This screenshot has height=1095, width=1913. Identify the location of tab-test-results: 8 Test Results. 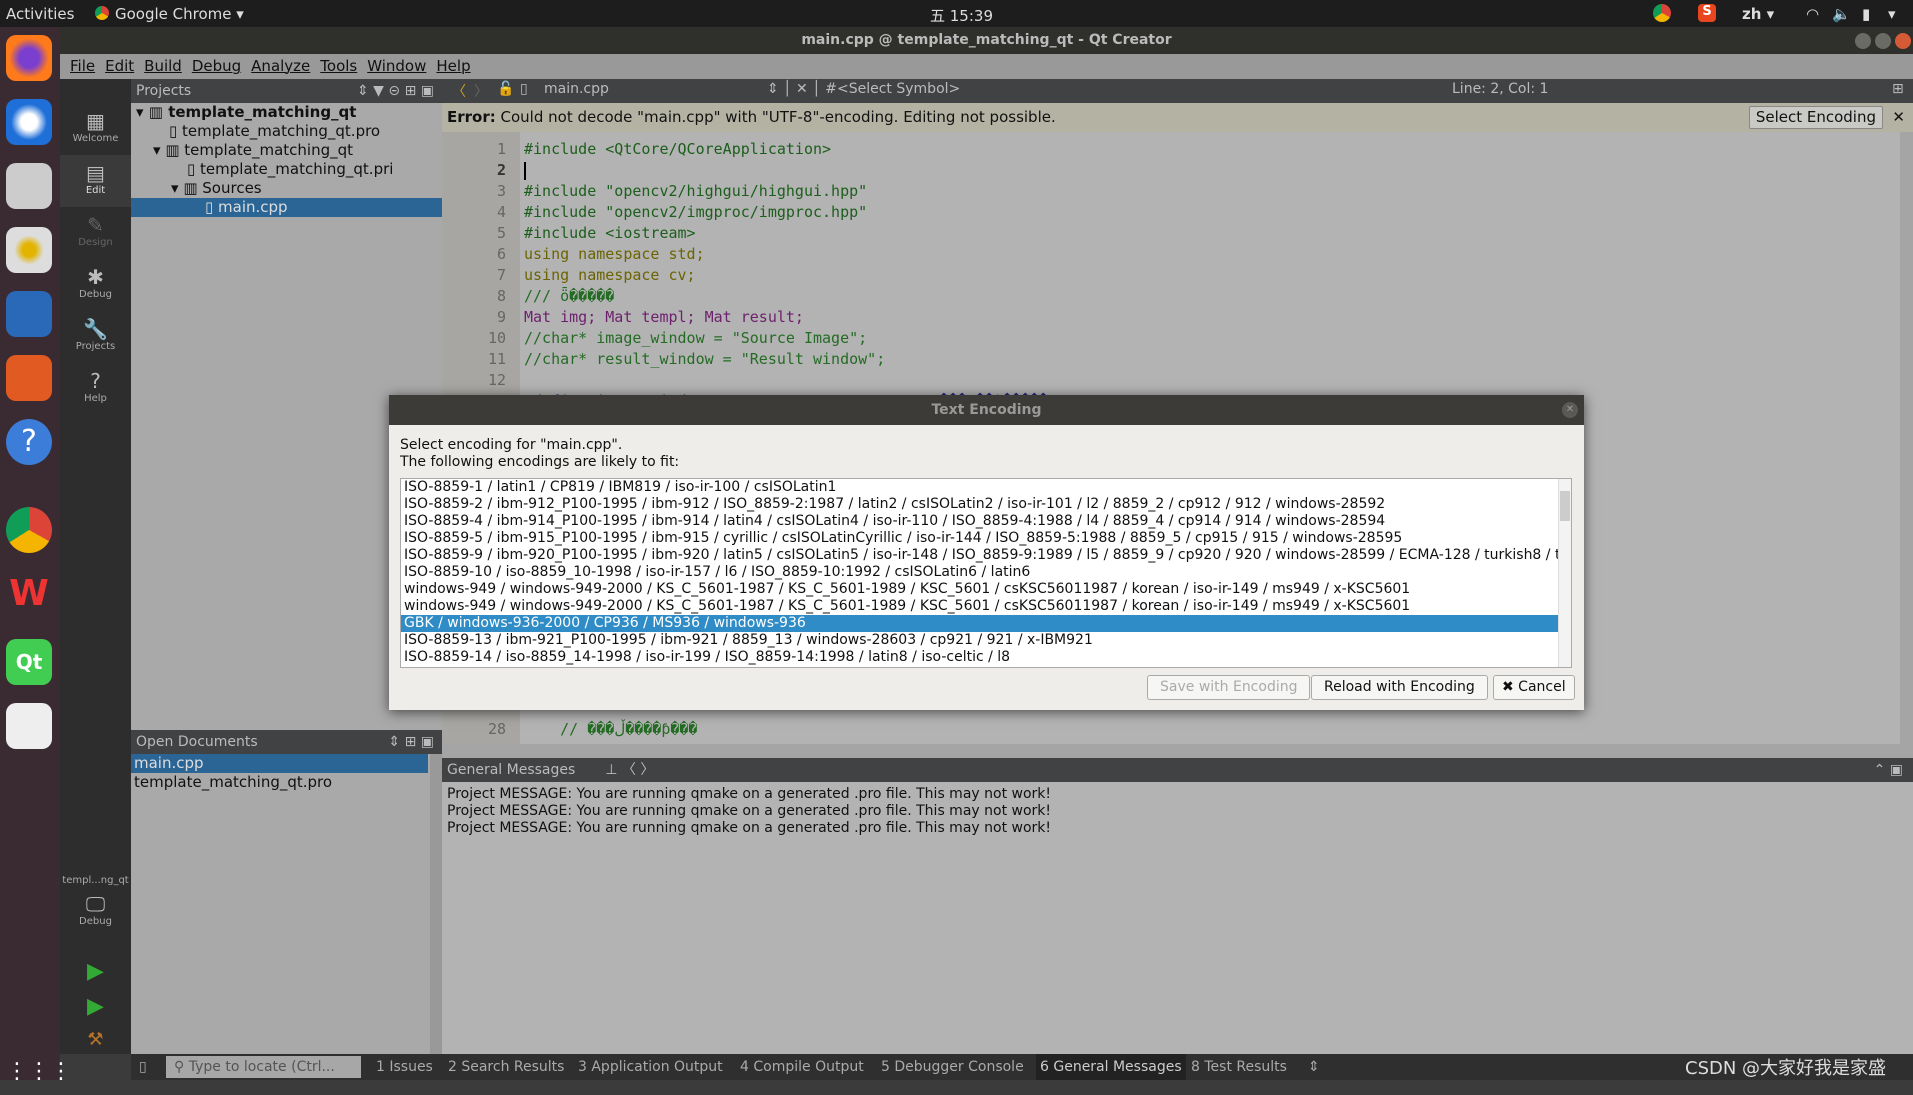
(1239, 1067).